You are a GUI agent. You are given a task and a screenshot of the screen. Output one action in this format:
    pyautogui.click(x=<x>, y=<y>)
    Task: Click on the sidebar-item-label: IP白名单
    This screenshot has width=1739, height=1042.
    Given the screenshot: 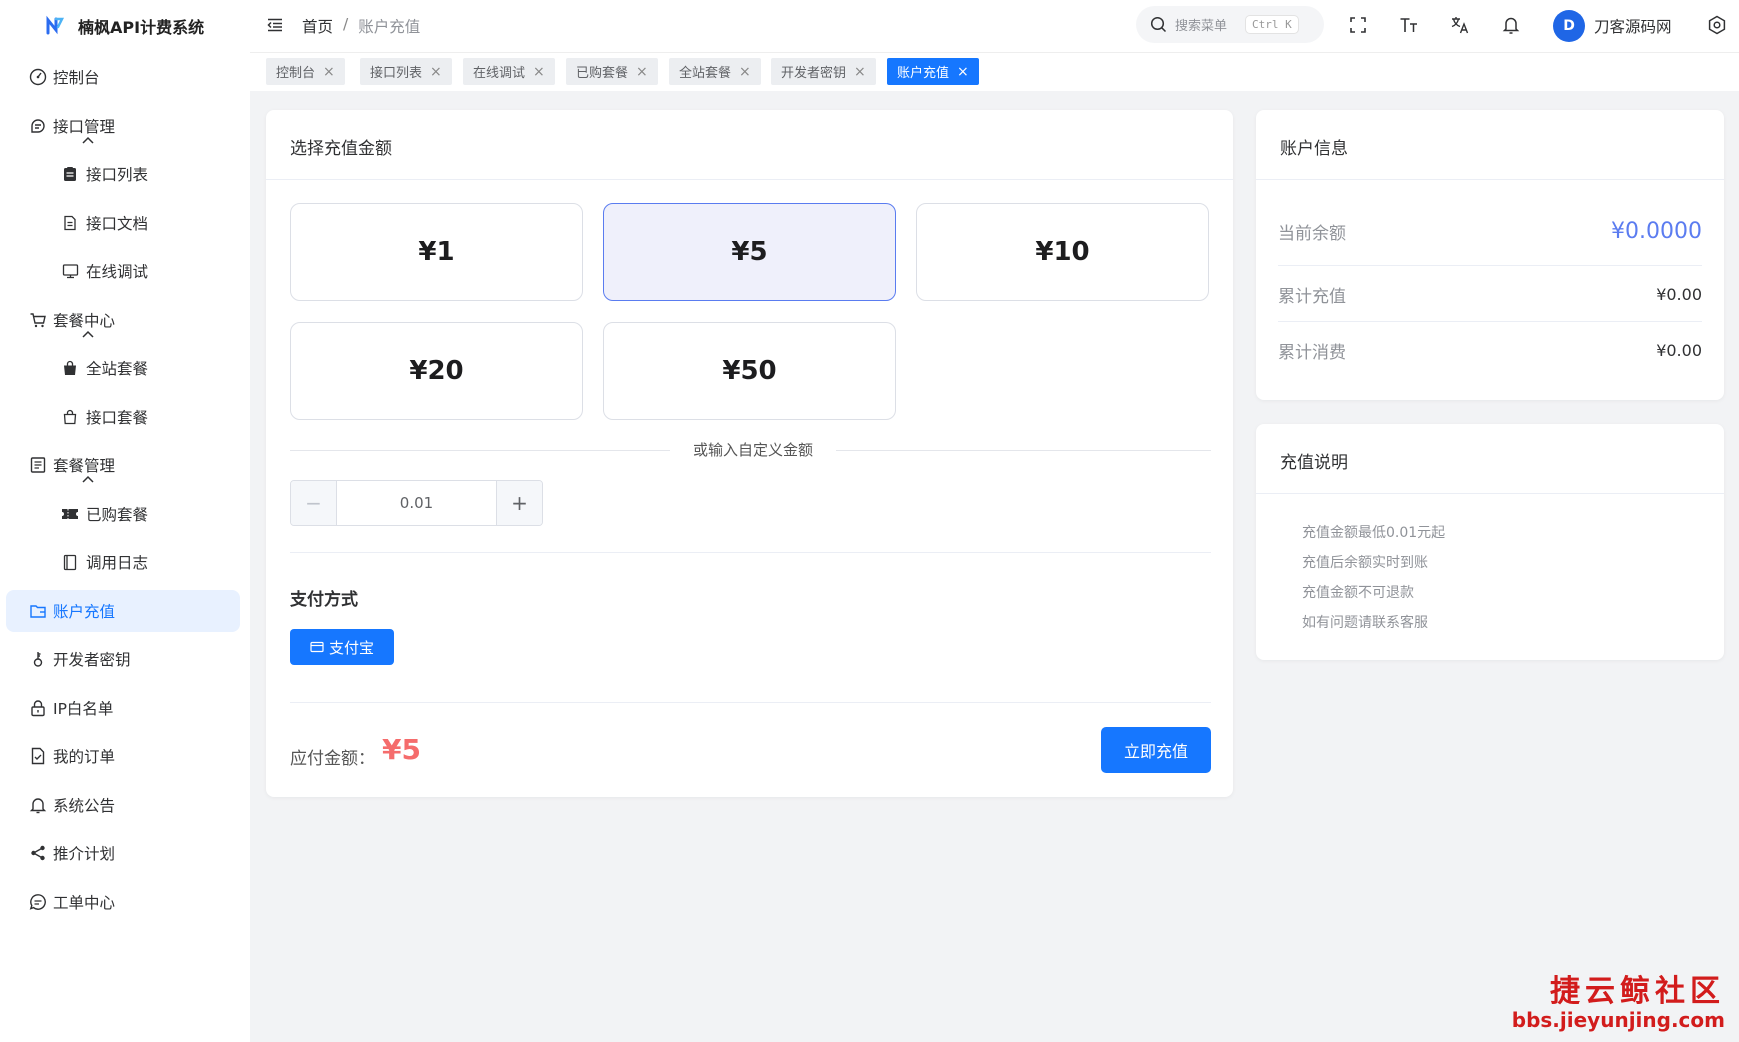 What is the action you would take?
    pyautogui.click(x=83, y=708)
    